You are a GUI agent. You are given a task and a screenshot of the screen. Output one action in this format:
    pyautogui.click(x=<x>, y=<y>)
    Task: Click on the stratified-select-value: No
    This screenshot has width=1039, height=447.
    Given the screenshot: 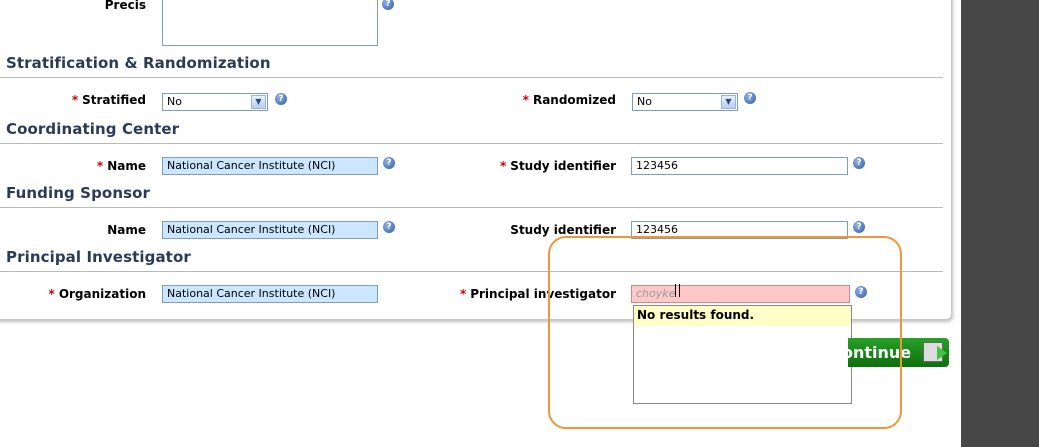 What is the action you would take?
    pyautogui.click(x=174, y=101)
    